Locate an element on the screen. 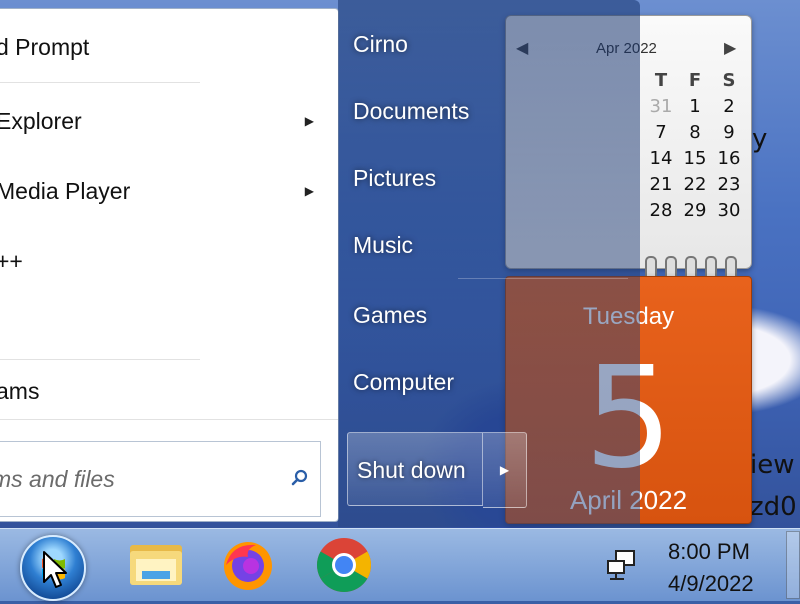  windows-explorer-icon is located at coordinates (156, 565).